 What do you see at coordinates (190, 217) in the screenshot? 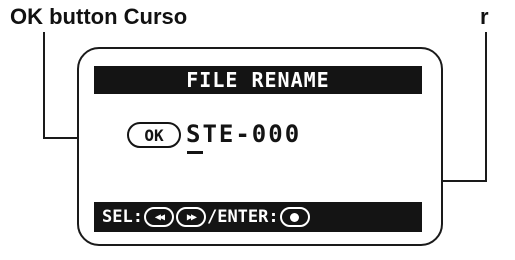
I see `fast-forward-icon: ▶▶` at bounding box center [190, 217].